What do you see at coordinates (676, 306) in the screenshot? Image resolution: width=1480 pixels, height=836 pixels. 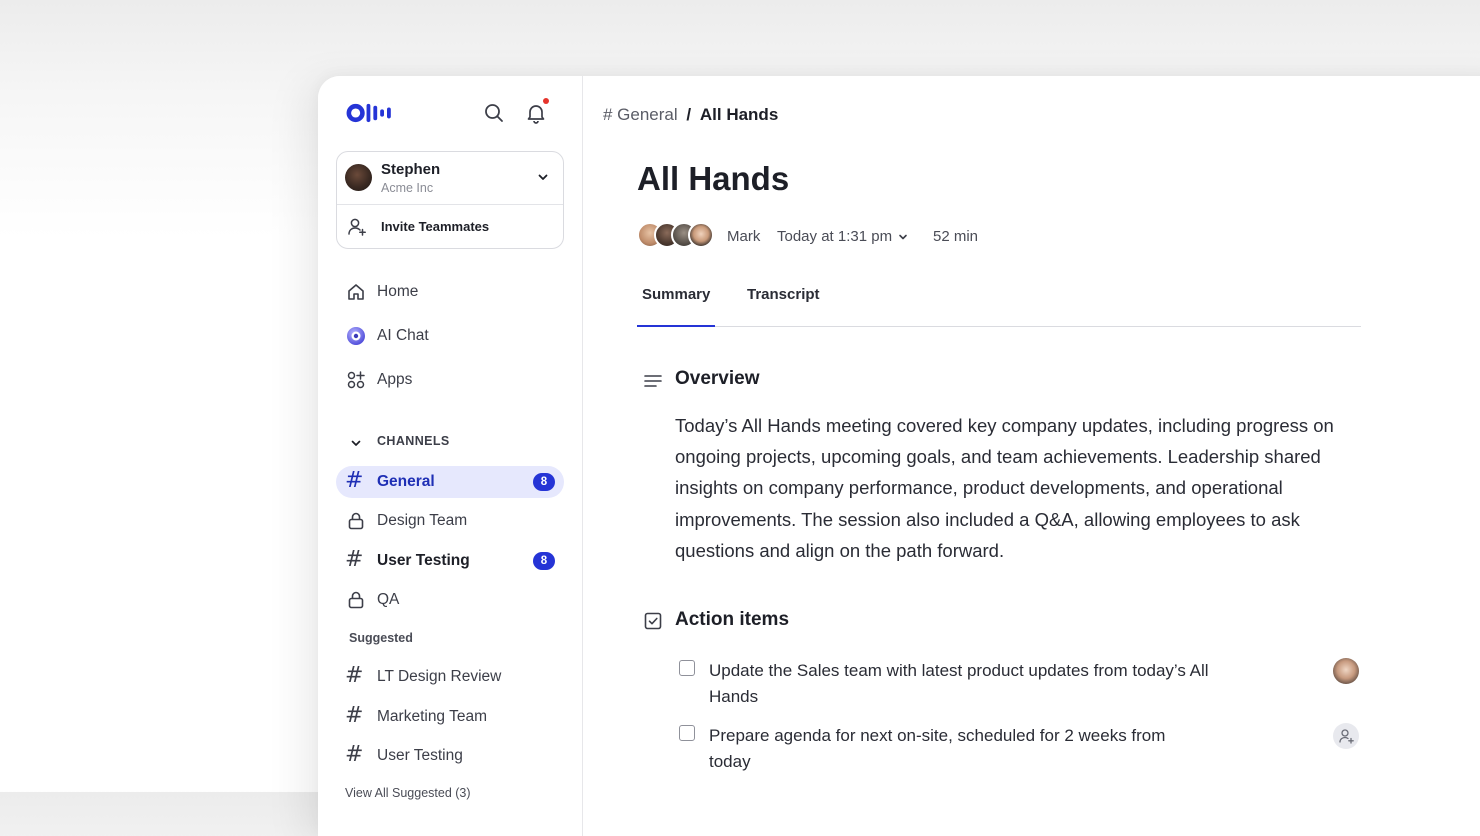 I see `tab-summary: Summary` at bounding box center [676, 306].